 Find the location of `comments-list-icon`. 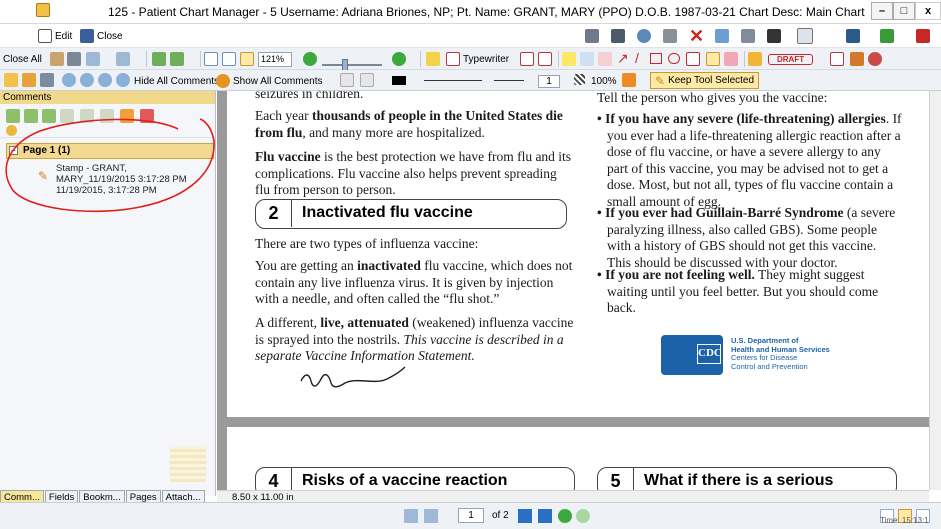

comments-list-icon is located at coordinates (11, 80).